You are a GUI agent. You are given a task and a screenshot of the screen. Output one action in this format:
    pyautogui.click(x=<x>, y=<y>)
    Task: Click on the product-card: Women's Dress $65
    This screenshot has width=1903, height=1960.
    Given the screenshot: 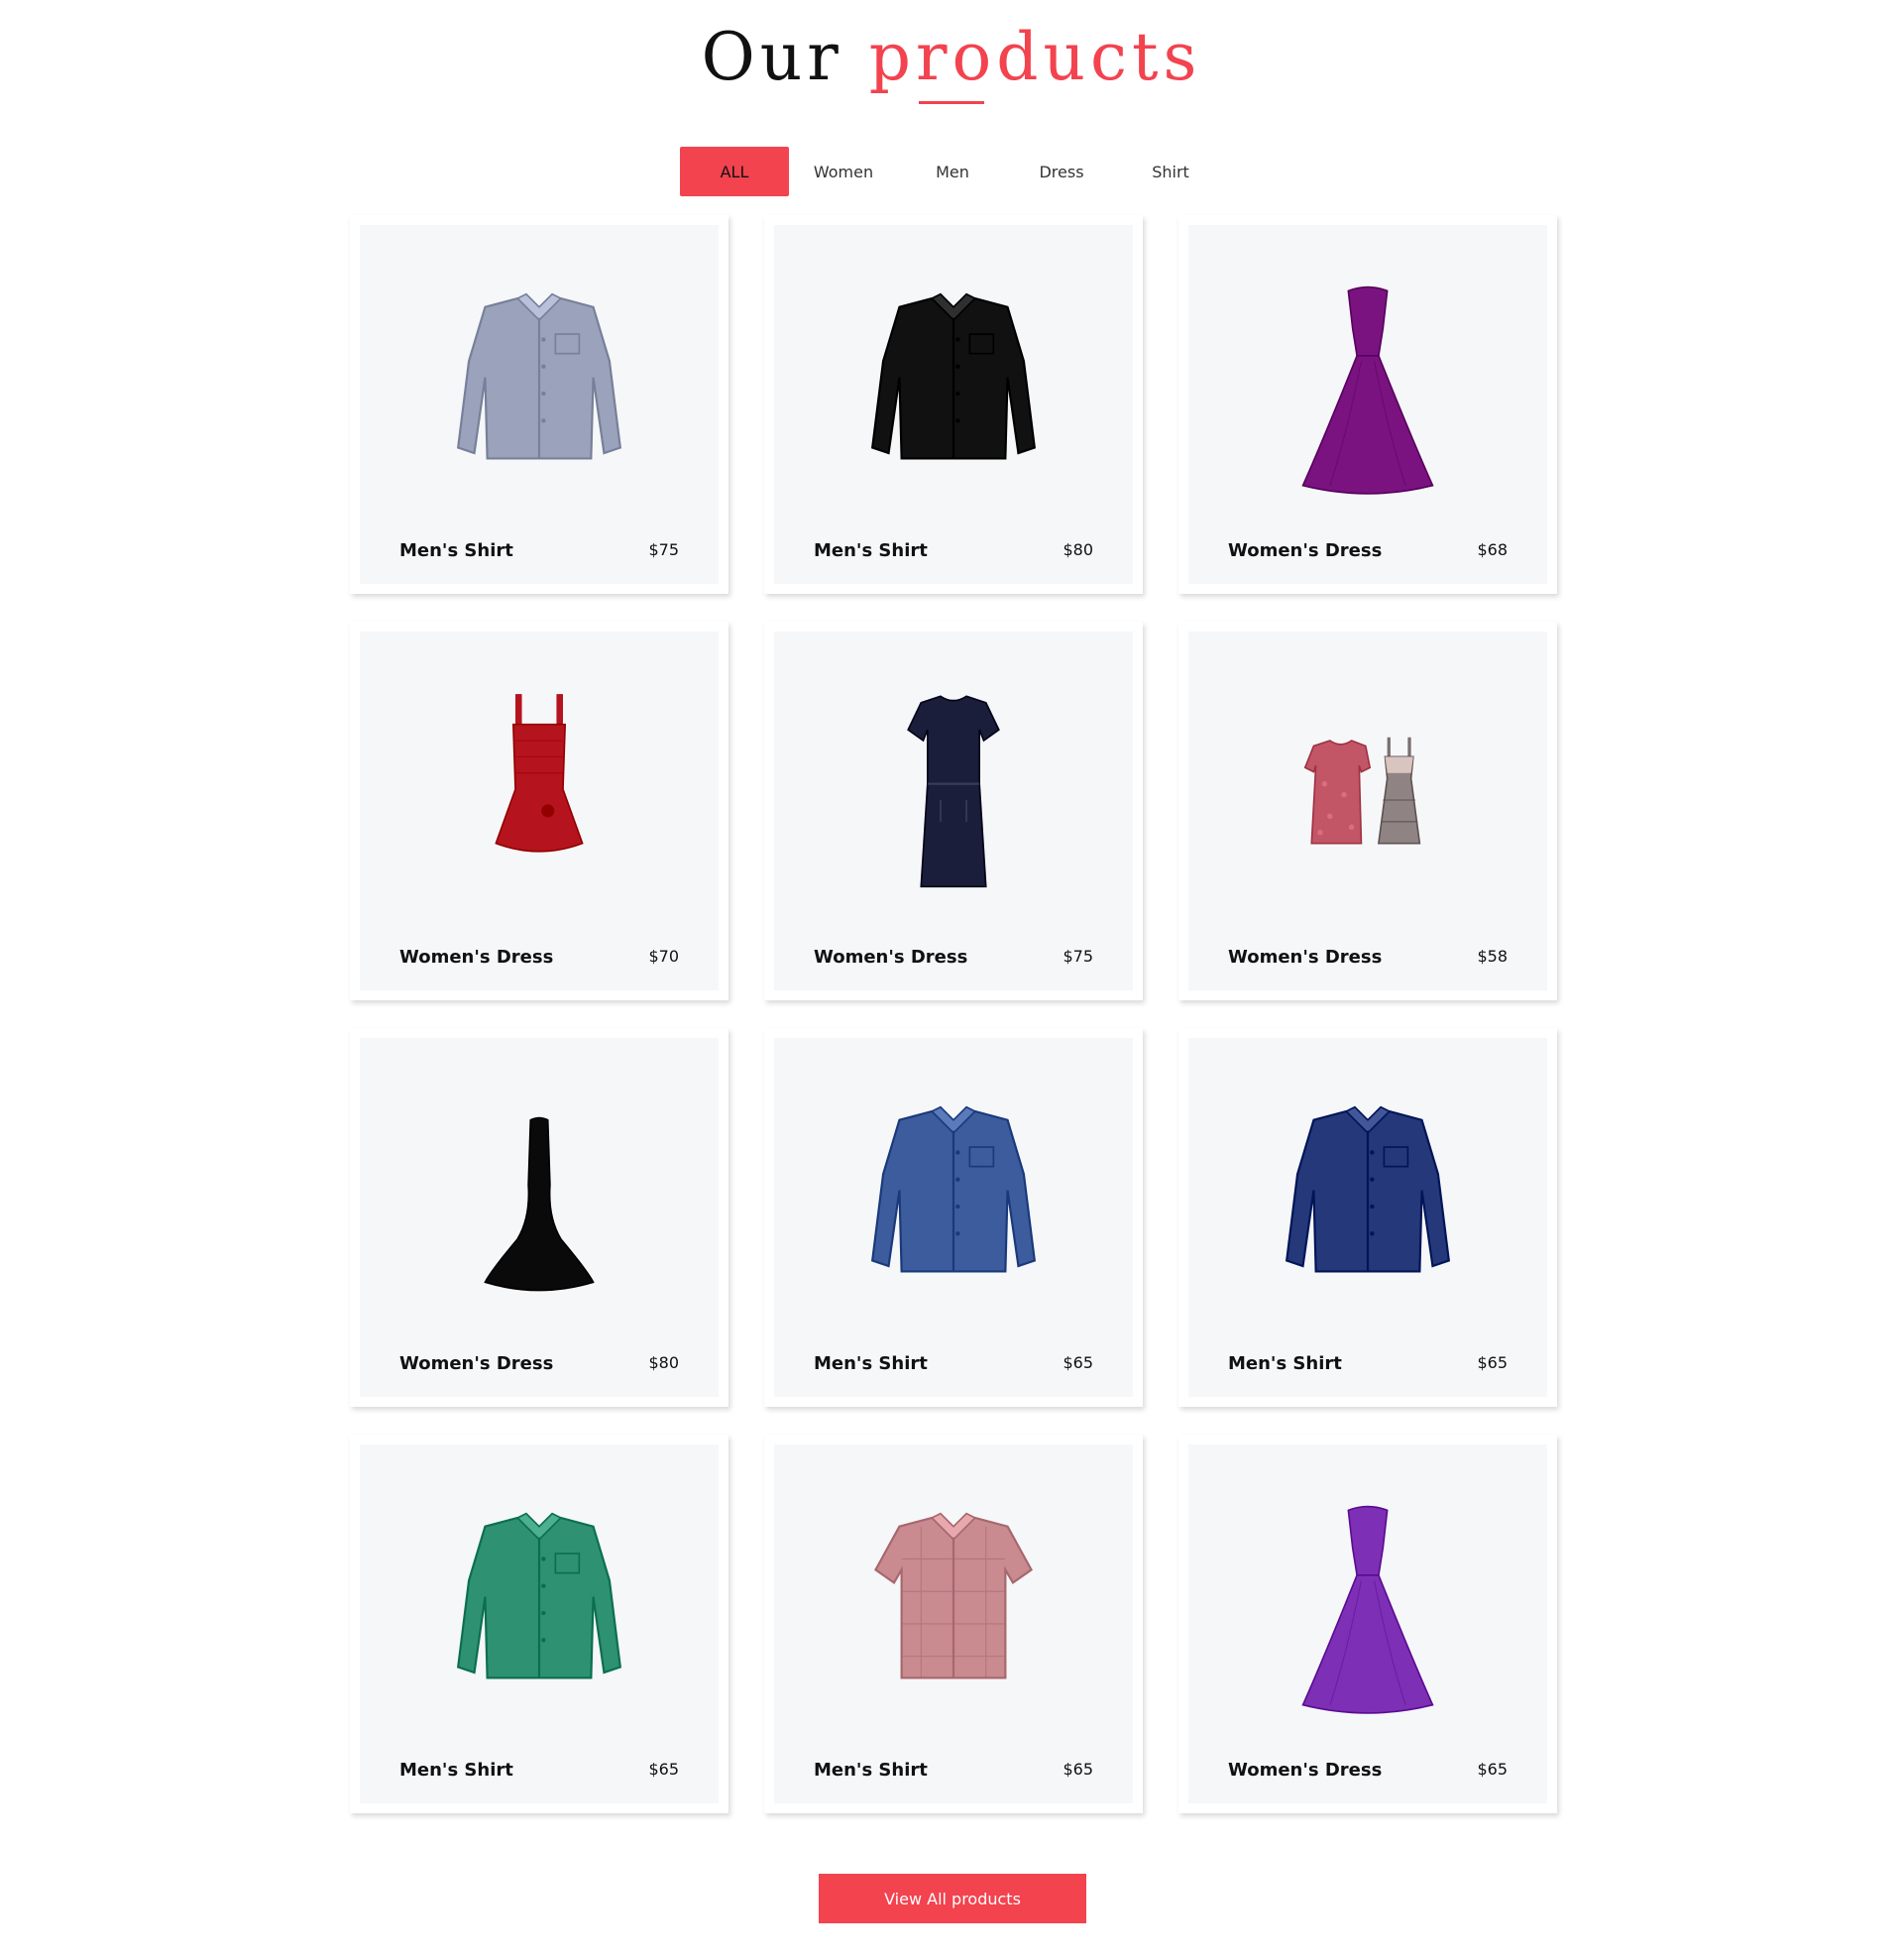 What is the action you would take?
    pyautogui.click(x=1367, y=1624)
    